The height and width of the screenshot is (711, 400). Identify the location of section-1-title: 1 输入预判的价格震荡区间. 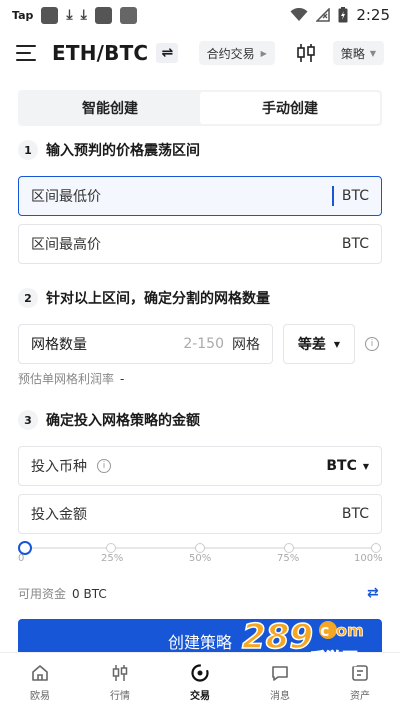
(109, 150).